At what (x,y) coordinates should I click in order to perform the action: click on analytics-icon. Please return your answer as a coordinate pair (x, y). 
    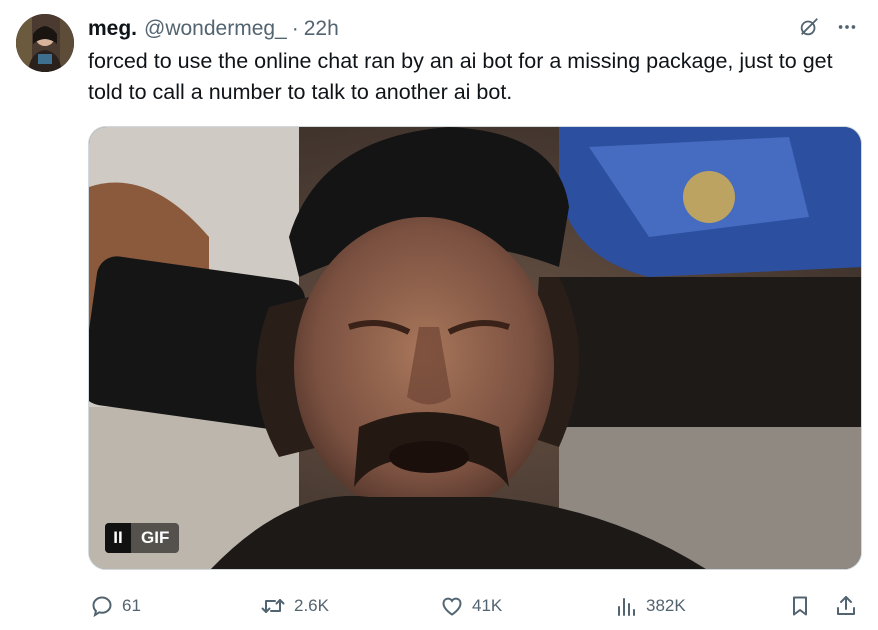
    Looking at the image, I should click on (626, 606).